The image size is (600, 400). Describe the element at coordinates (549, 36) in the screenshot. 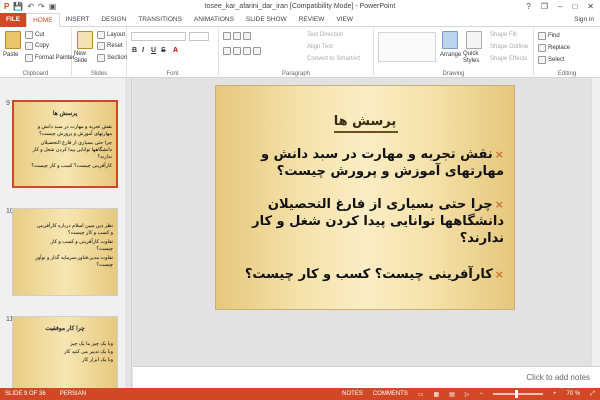

I see `find-button: Find` at that location.